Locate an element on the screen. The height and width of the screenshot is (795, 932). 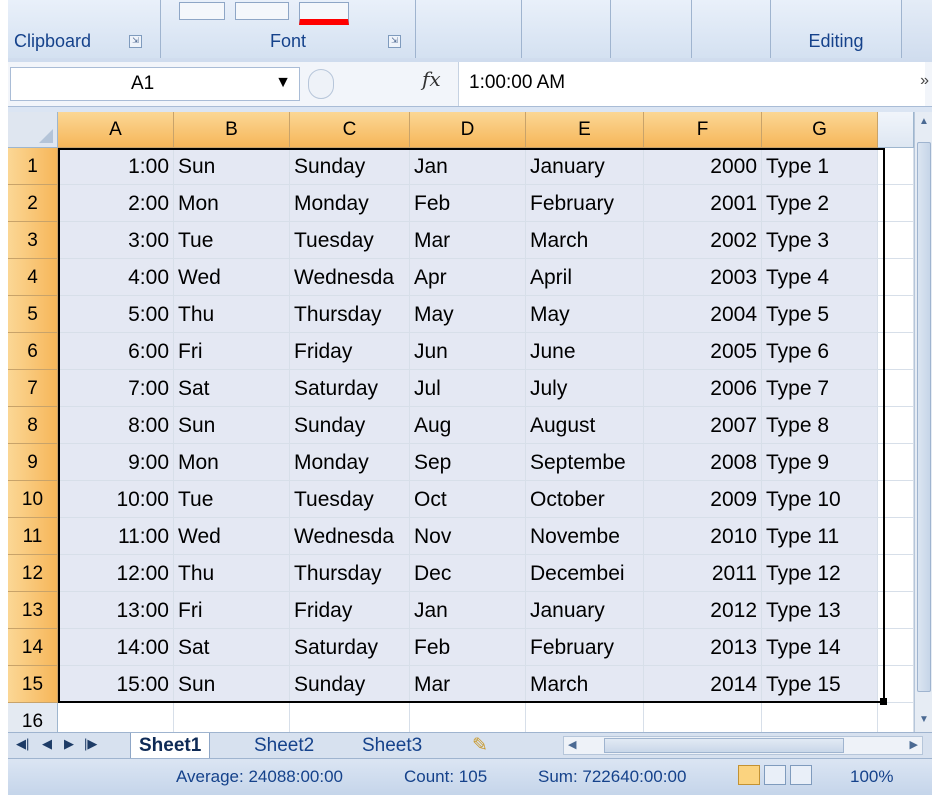
cell-a9: 9:00 is located at coordinates (116, 462).